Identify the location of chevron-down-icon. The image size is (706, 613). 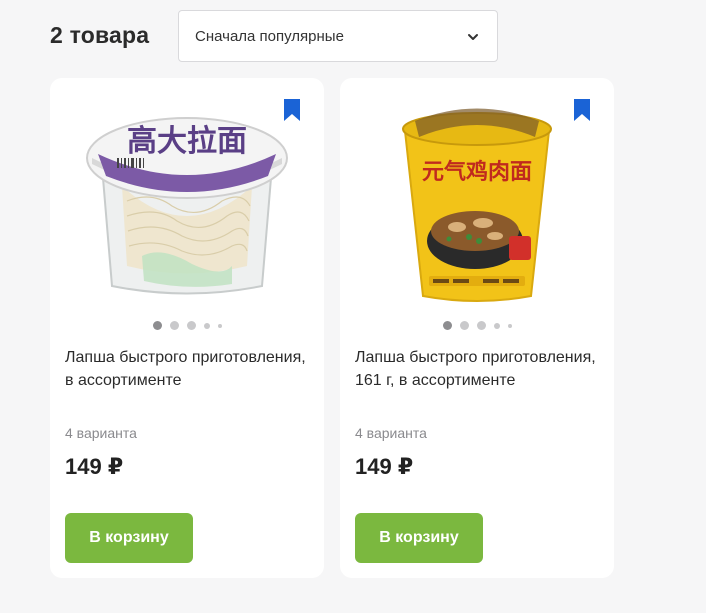
(473, 37).